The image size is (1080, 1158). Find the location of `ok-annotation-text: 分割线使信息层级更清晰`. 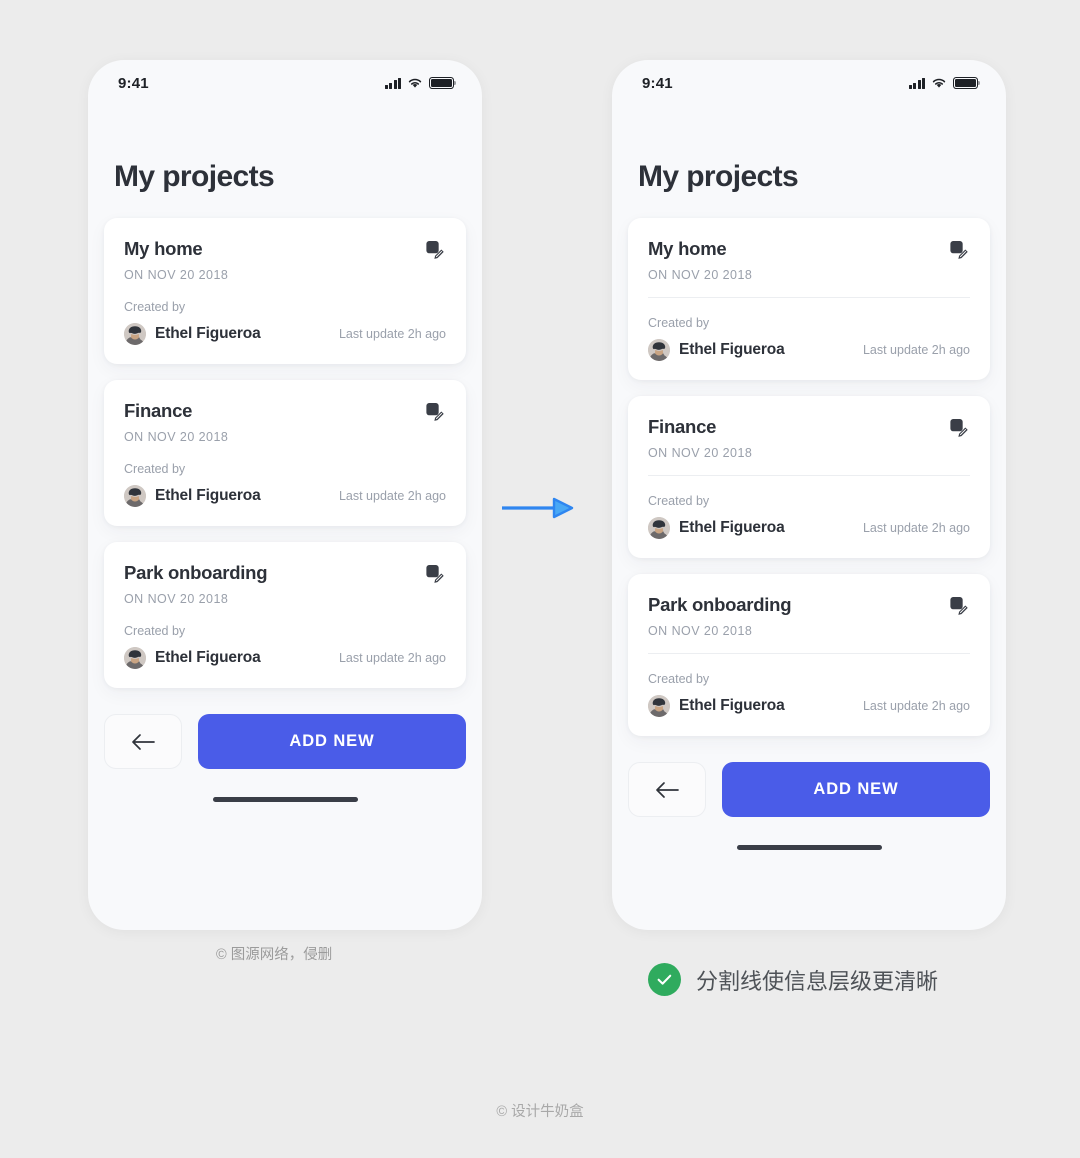

ok-annotation-text: 分割线使信息层级更清晰 is located at coordinates (817, 981).